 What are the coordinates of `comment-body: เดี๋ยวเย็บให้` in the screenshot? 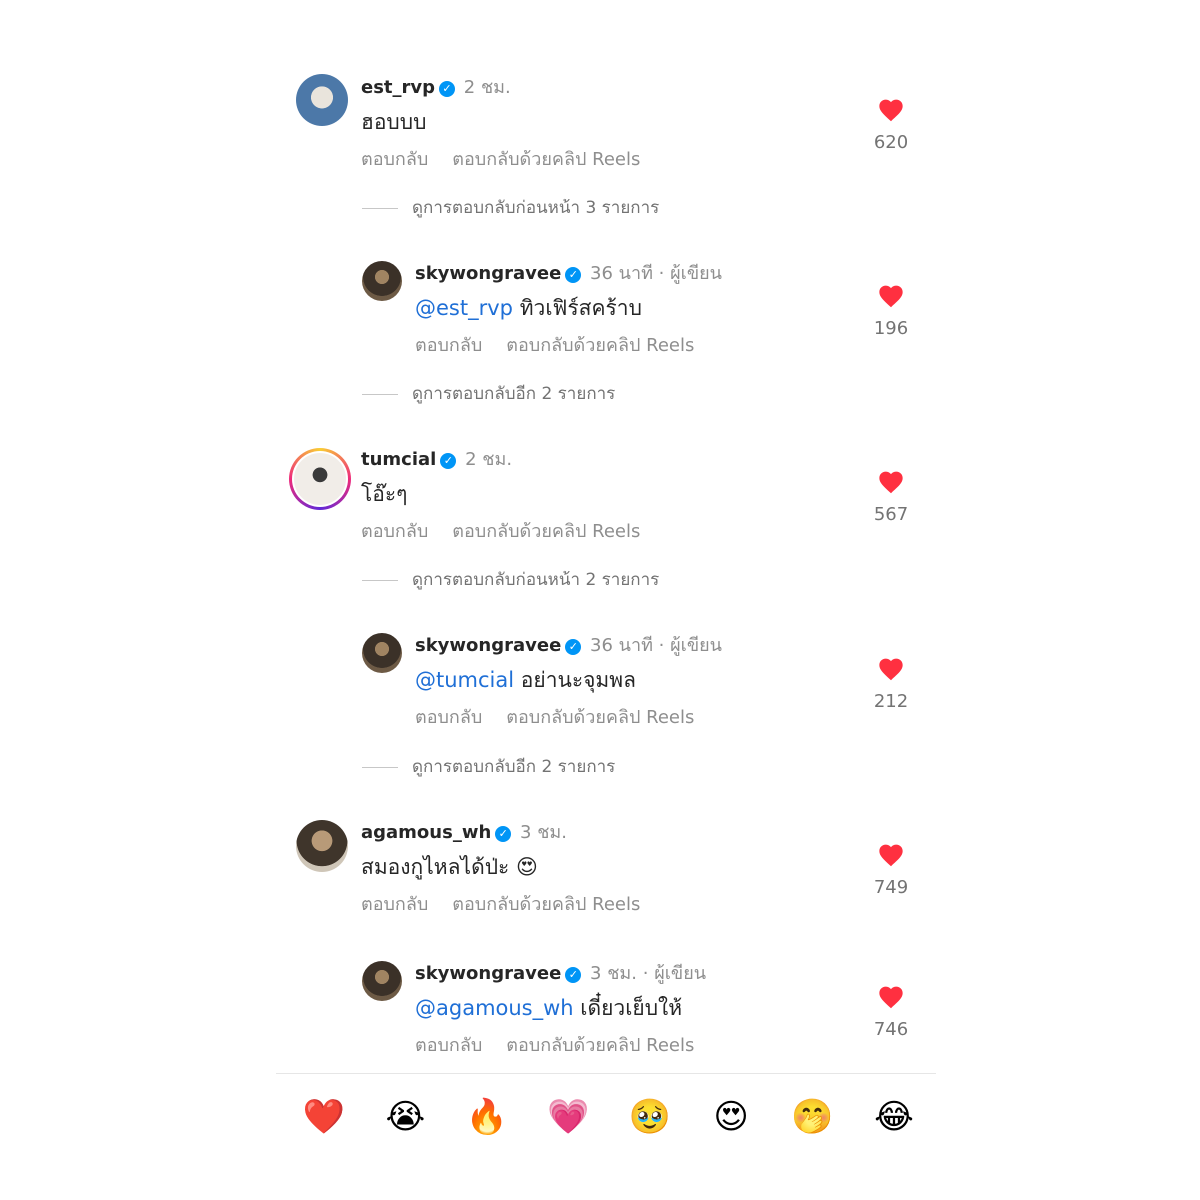 It's located at (631, 1008).